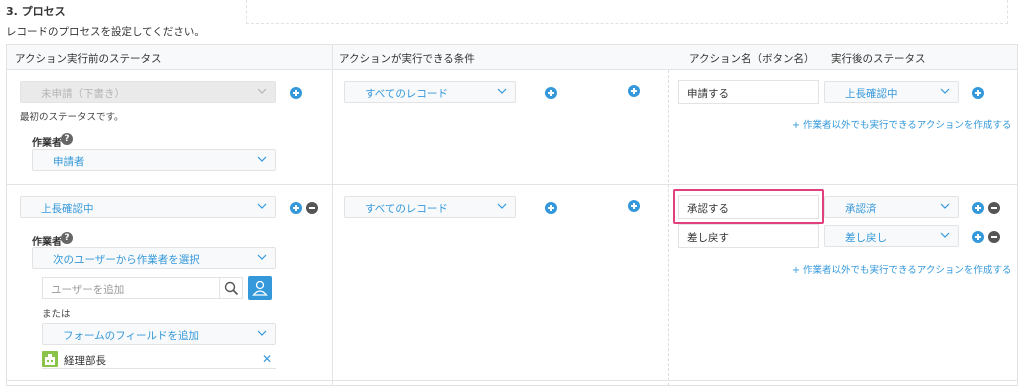 This screenshot has width=1024, height=386. I want to click on status-select: 上長確認中, so click(148, 207).